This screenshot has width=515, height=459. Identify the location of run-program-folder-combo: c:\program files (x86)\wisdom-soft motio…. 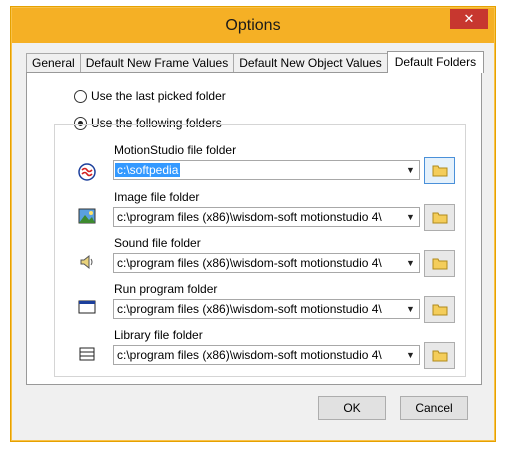
(266, 309).